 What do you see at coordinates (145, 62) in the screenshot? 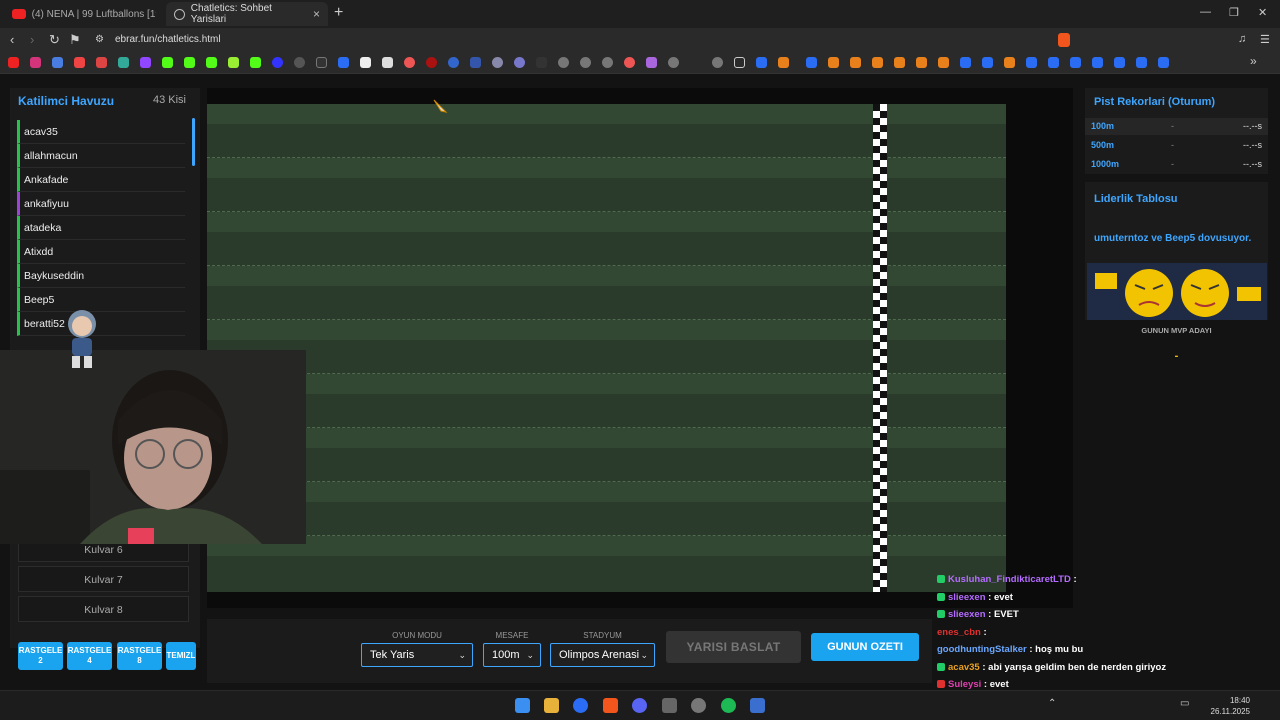
I see `bookmark-twitch-icon` at bounding box center [145, 62].